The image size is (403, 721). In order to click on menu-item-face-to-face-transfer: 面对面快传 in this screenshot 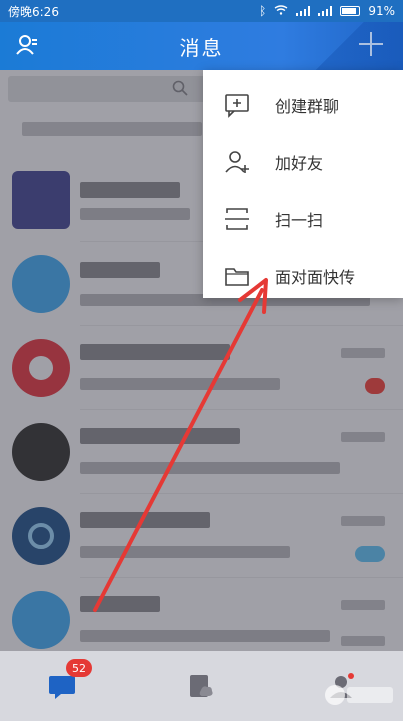, I will do `click(303, 275)`.